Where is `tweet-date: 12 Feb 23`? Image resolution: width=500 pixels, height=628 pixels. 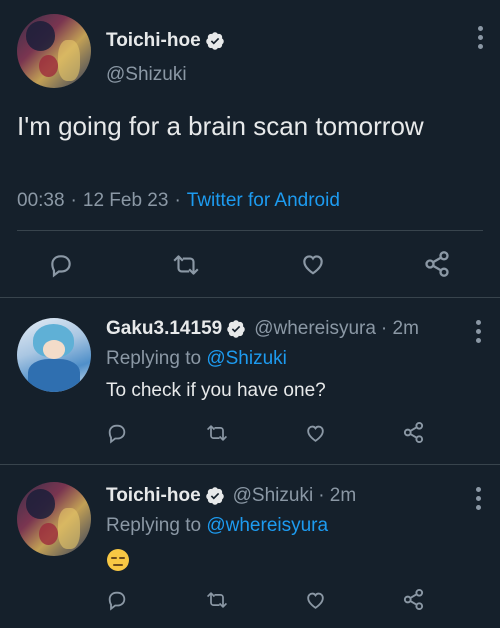 tweet-date: 12 Feb 23 is located at coordinates (125, 200).